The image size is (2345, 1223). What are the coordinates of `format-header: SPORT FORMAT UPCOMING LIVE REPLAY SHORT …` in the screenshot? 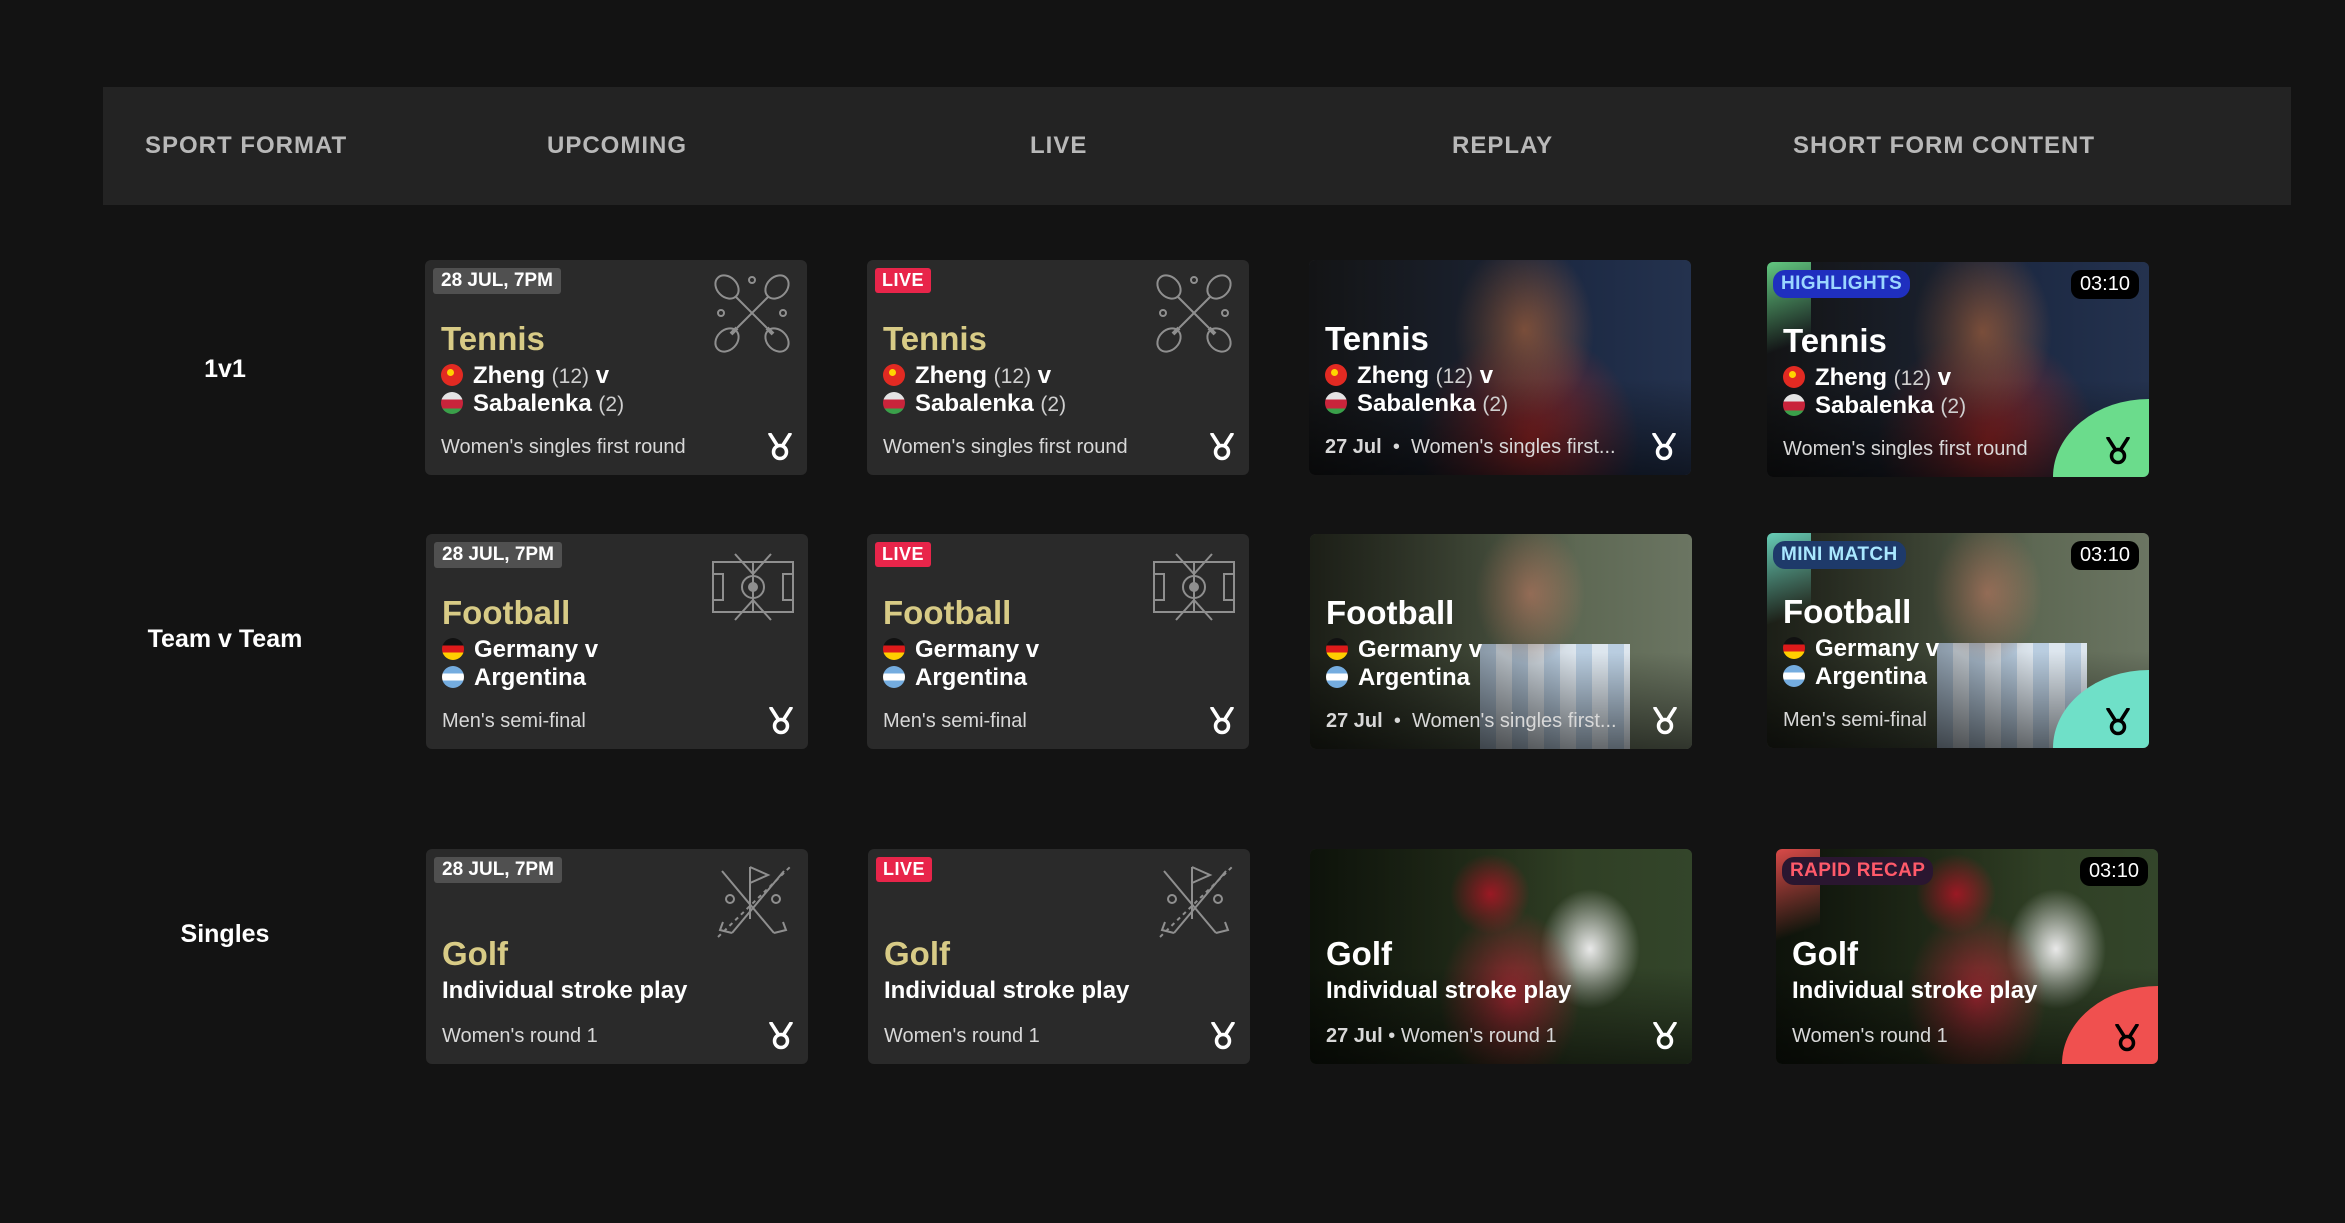 It's located at (1197, 146).